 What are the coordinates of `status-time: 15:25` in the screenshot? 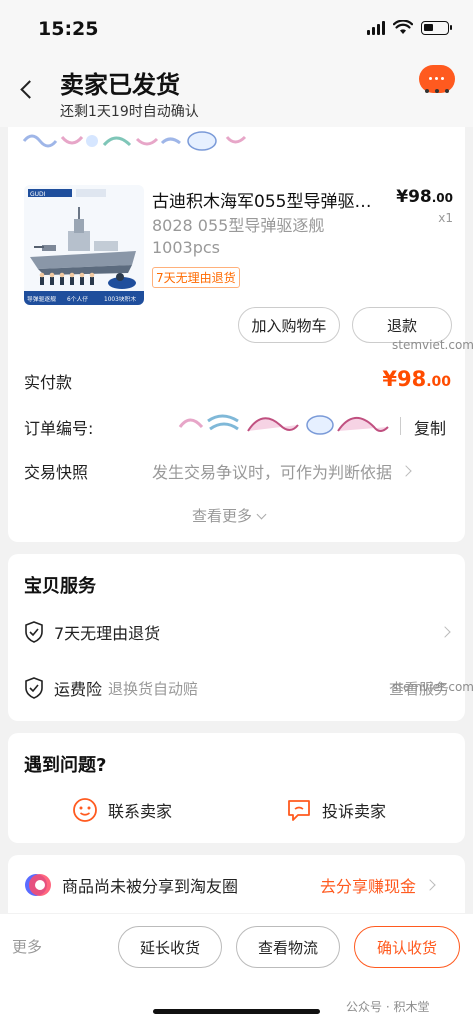 It's located at (68, 29).